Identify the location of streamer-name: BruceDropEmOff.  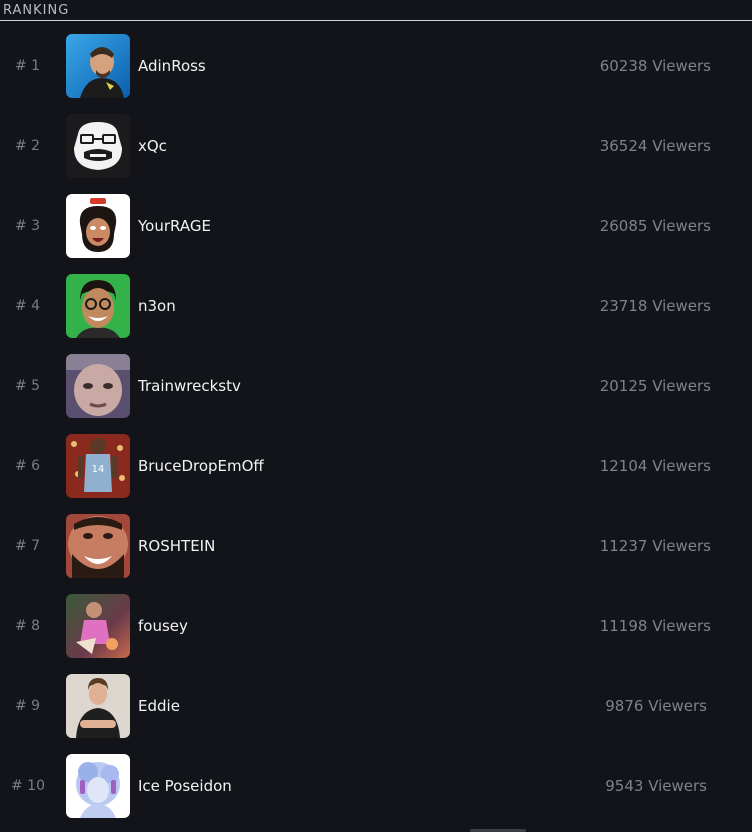
(201, 466).